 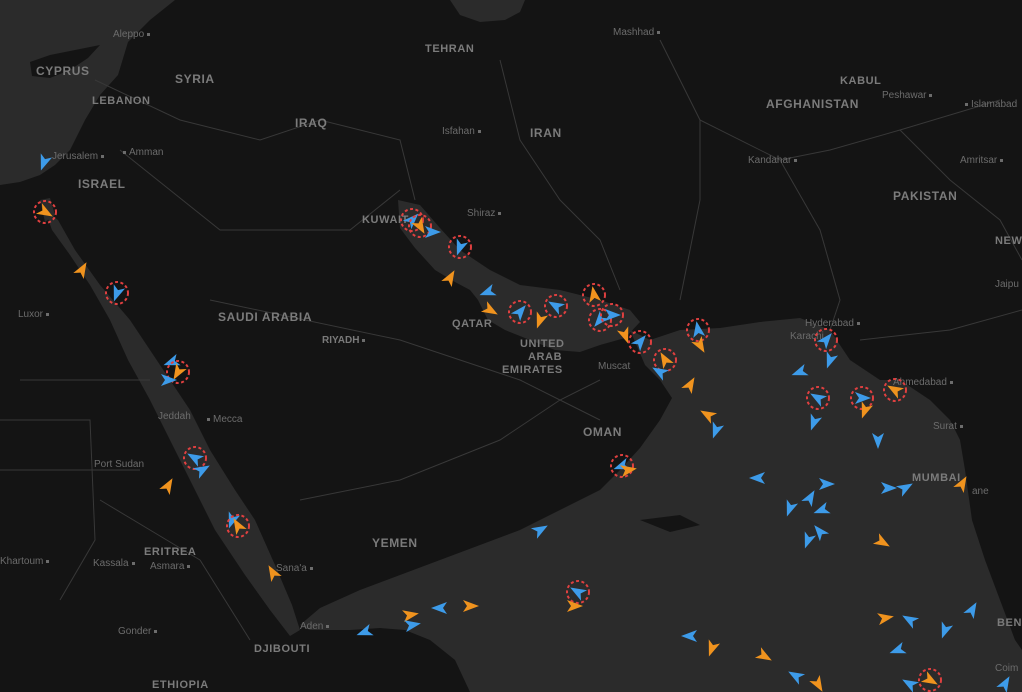 What do you see at coordinates (143, 152) in the screenshot?
I see `city-label: Amman` at bounding box center [143, 152].